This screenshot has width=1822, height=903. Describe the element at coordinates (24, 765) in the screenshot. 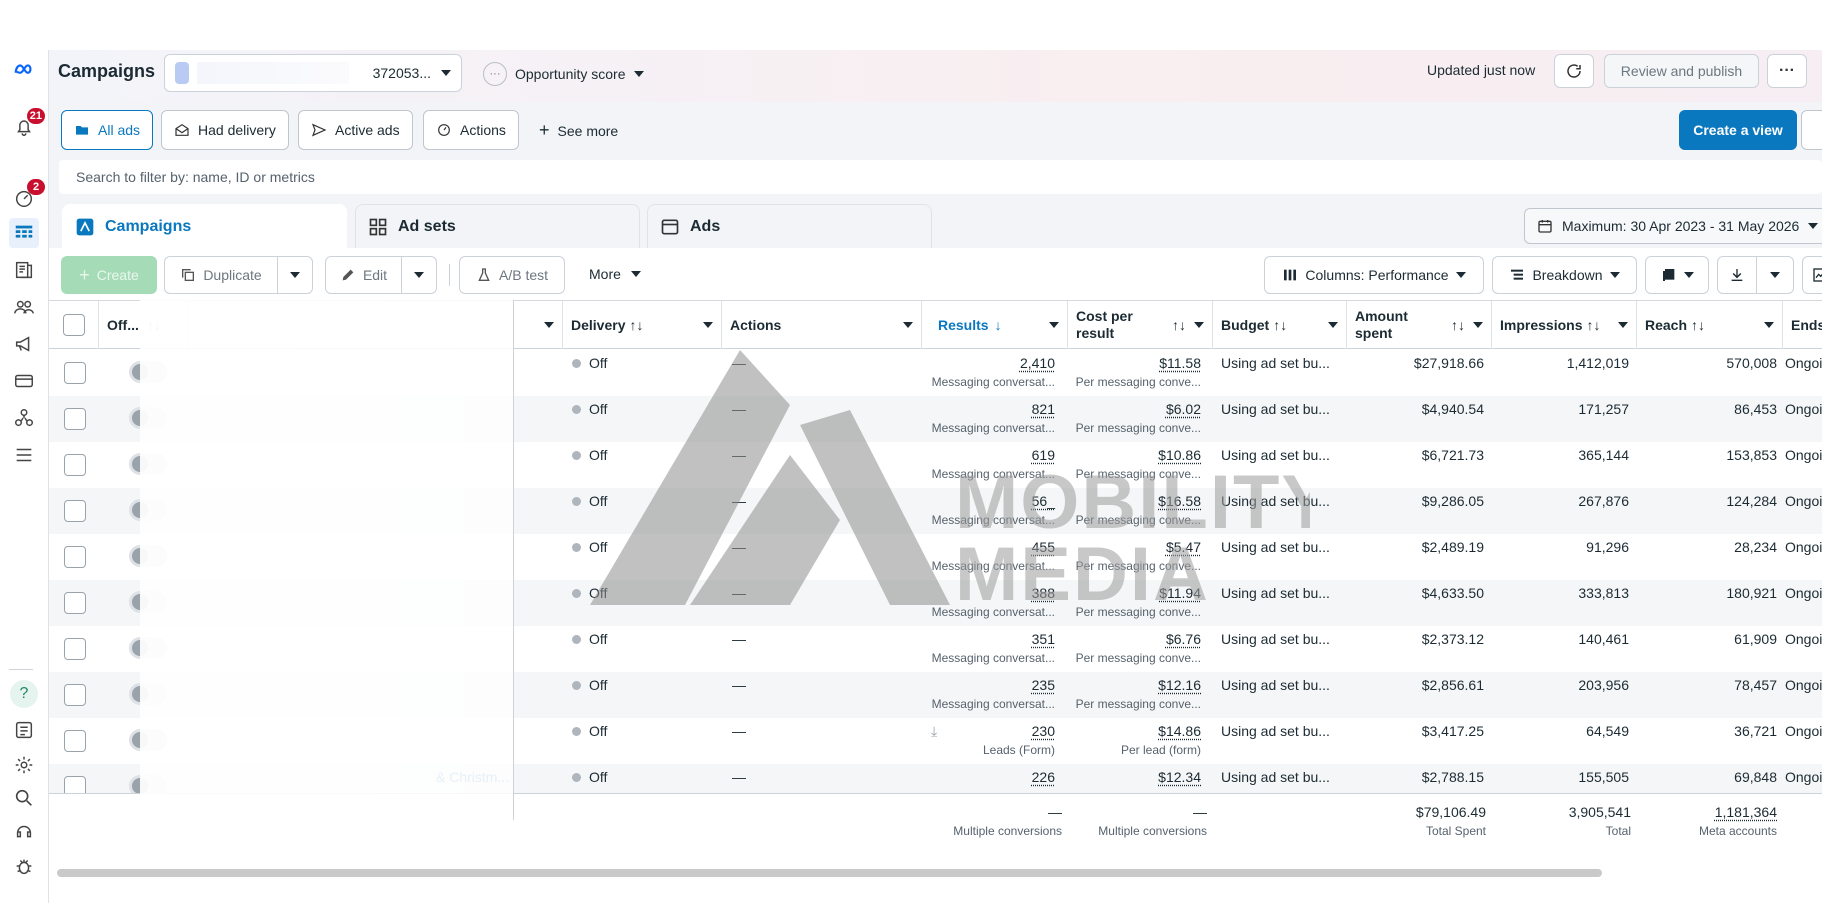

I see `settings-gear-icon` at that location.